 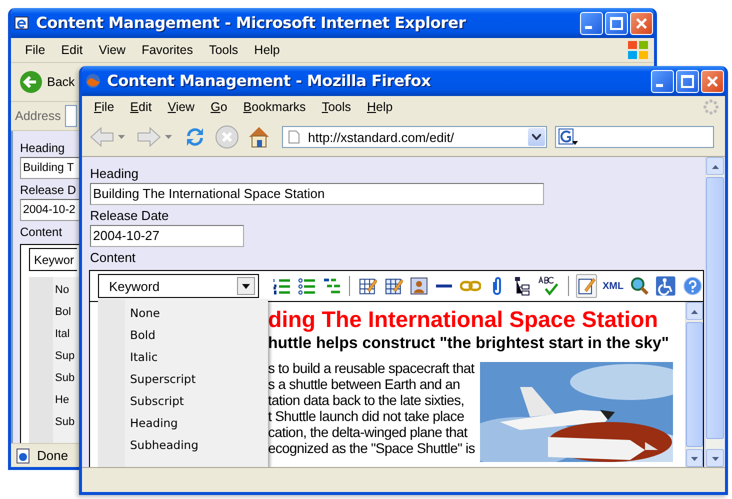 I want to click on spellcheck-icon, so click(x=549, y=286).